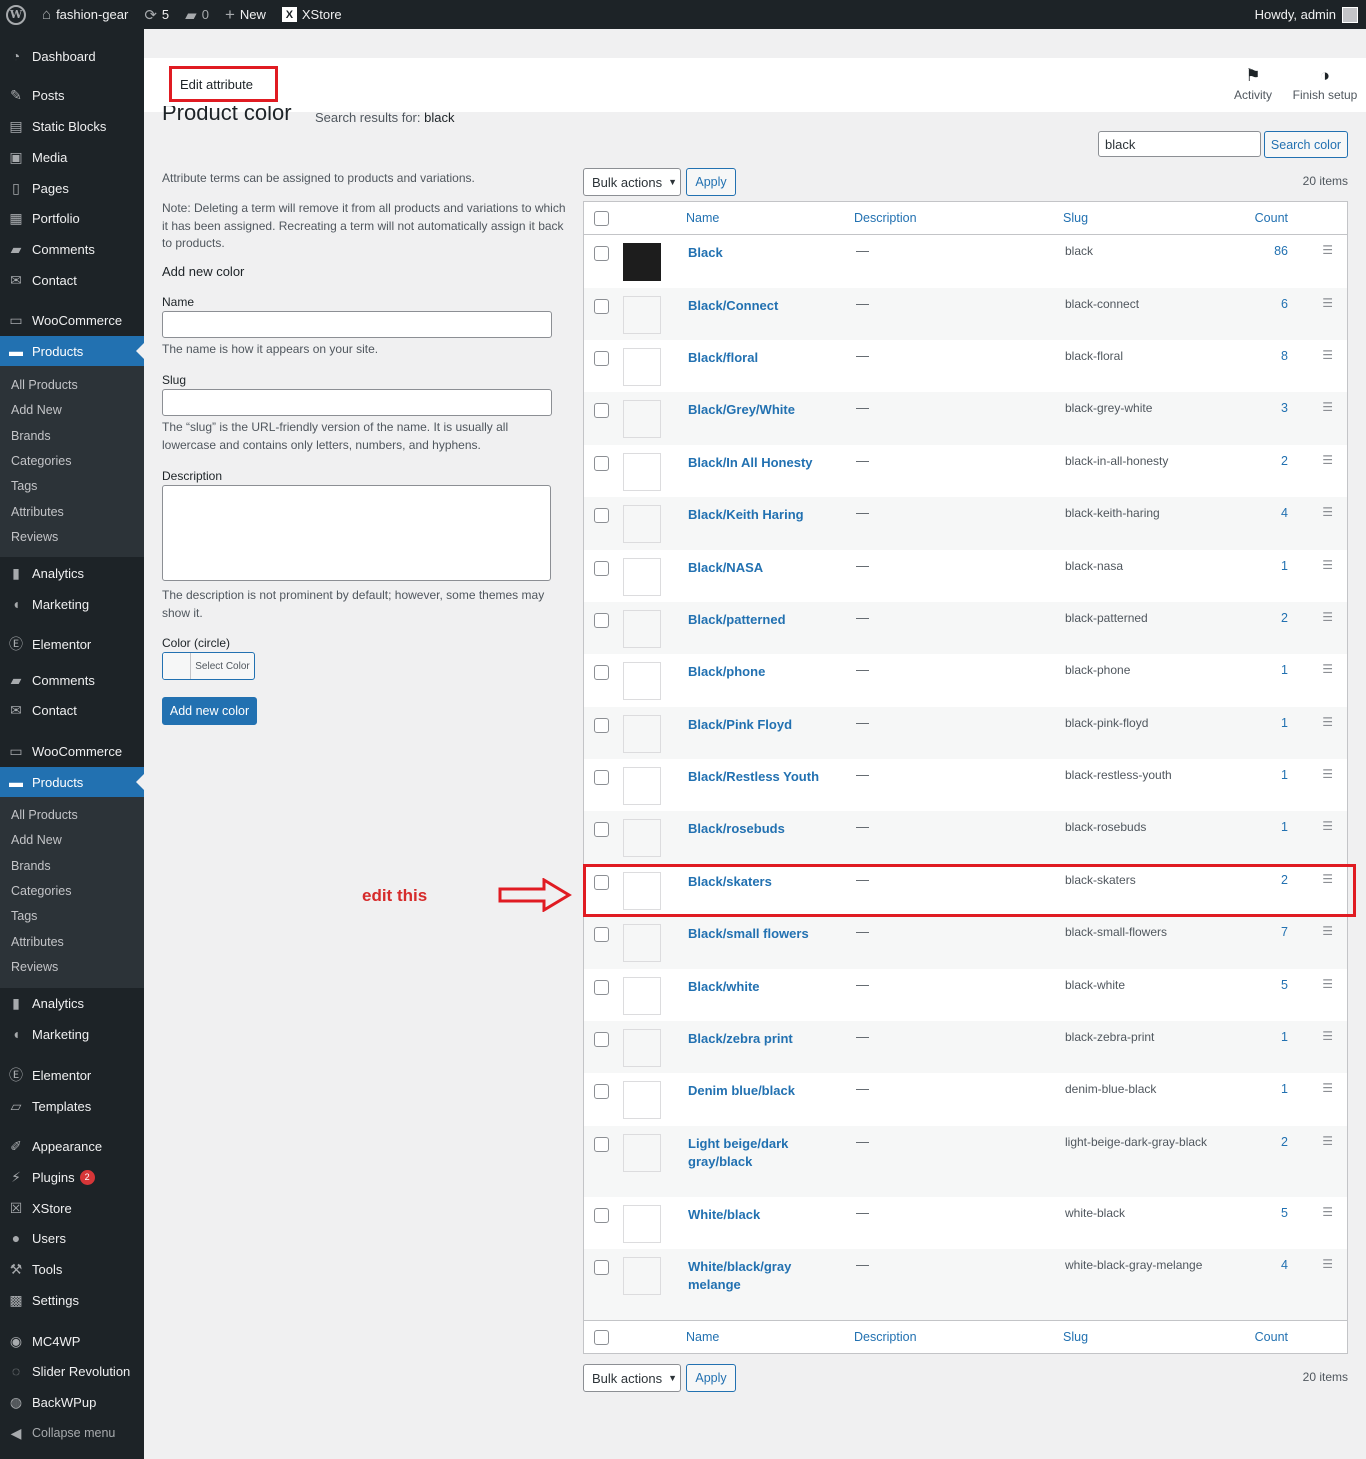 The image size is (1366, 1459). What do you see at coordinates (758, 1091) in the screenshot?
I see `term-name-link: Denim blue/black` at bounding box center [758, 1091].